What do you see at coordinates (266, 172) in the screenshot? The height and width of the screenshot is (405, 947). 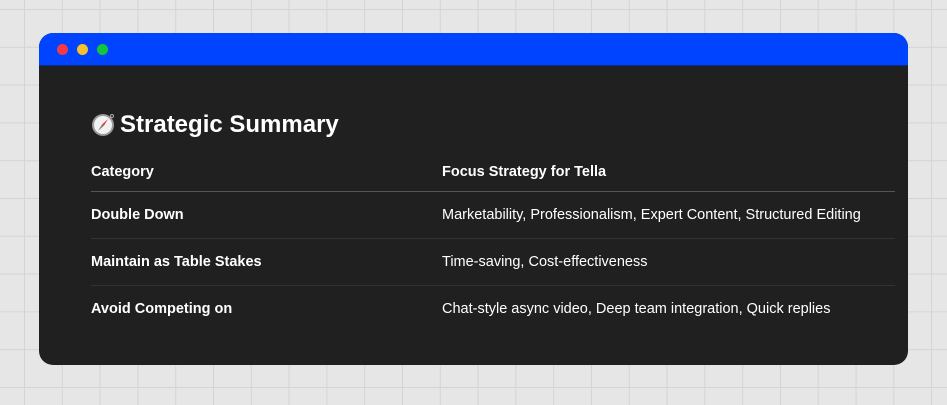 I see `column-header-category: Category` at bounding box center [266, 172].